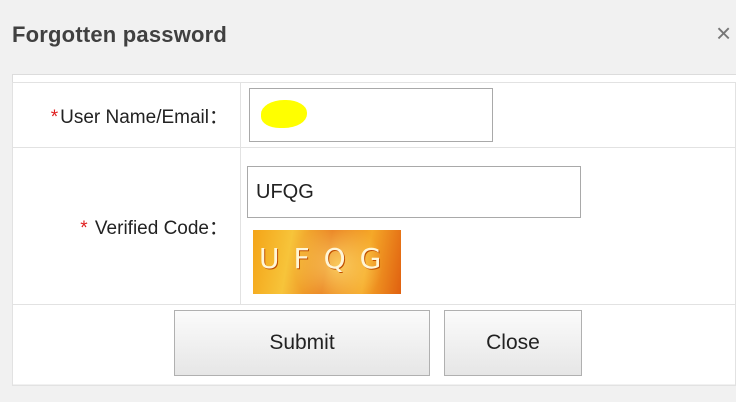 This screenshot has height=402, width=736. I want to click on submit-button: Submit, so click(302, 343).